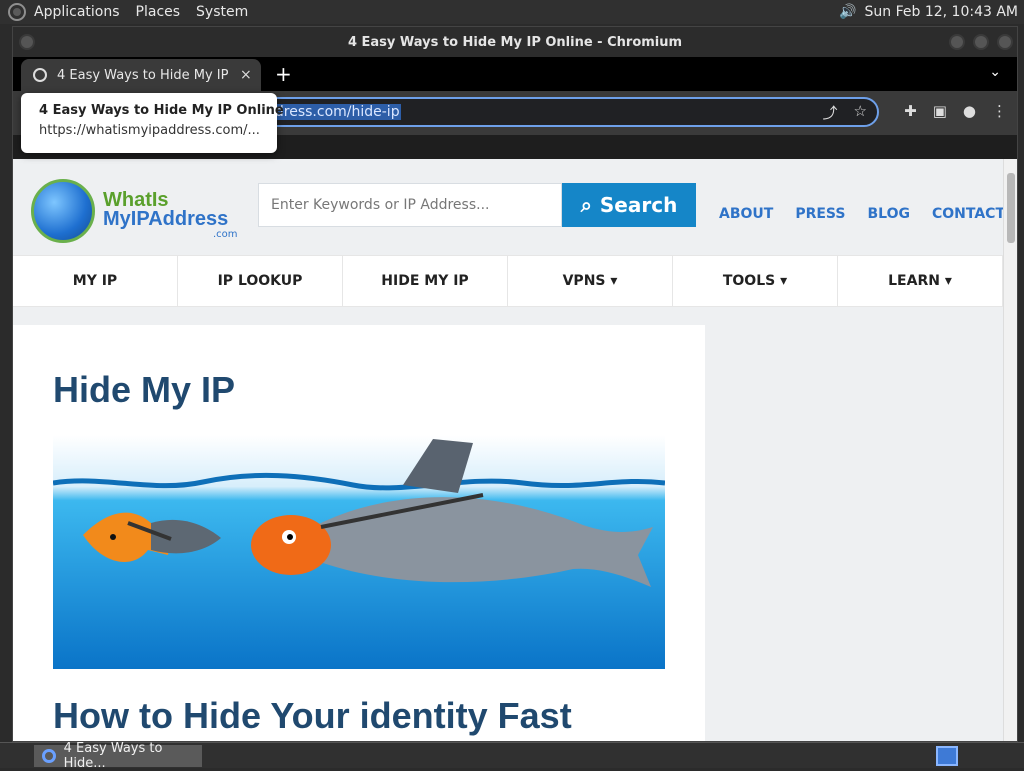 This screenshot has height=771, width=1024. Describe the element at coordinates (1011, 208) in the screenshot. I see `scrollbar-thumb` at that location.